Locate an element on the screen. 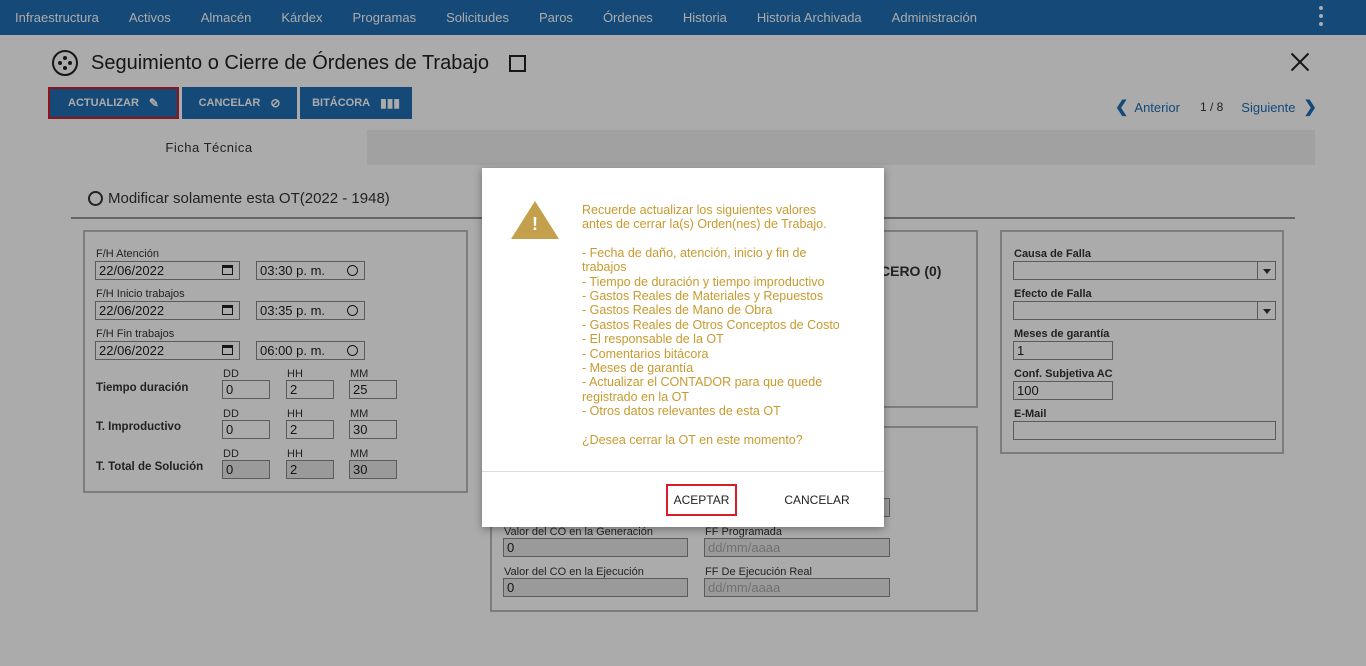  dialog-item: - Otros datos relevantes de esta OT is located at coordinates (681, 411).